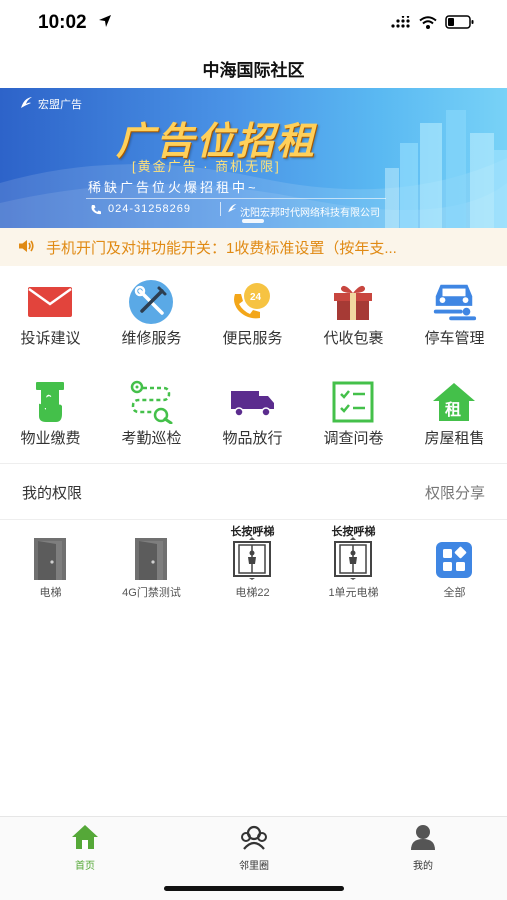 This screenshot has width=507, height=900. What do you see at coordinates (353, 302) in the screenshot?
I see `gift-box-icon` at bounding box center [353, 302].